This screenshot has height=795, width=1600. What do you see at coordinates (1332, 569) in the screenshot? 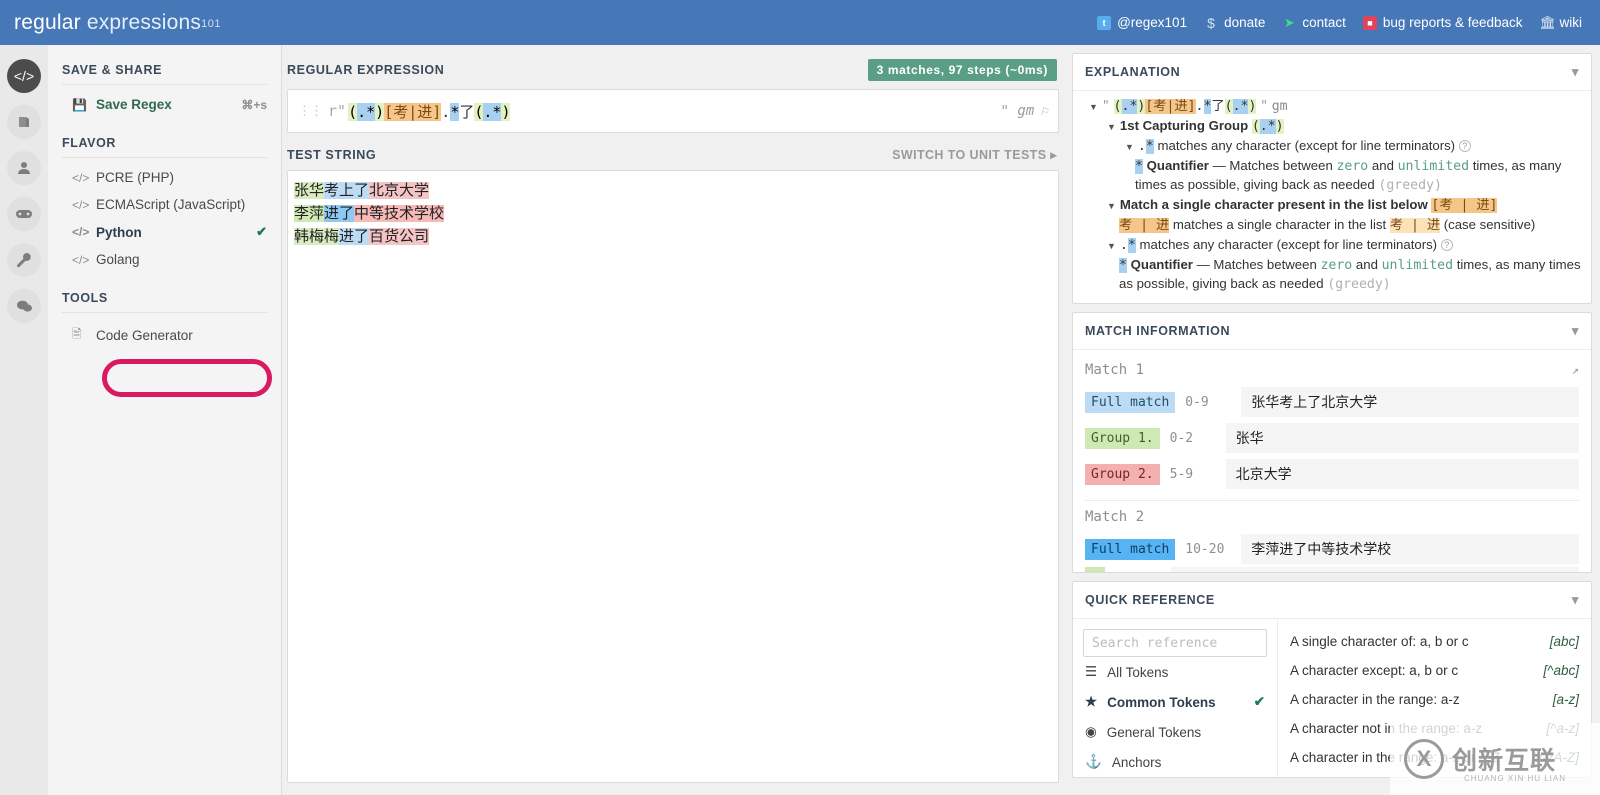
I see `match-row-clipped` at bounding box center [1332, 569].